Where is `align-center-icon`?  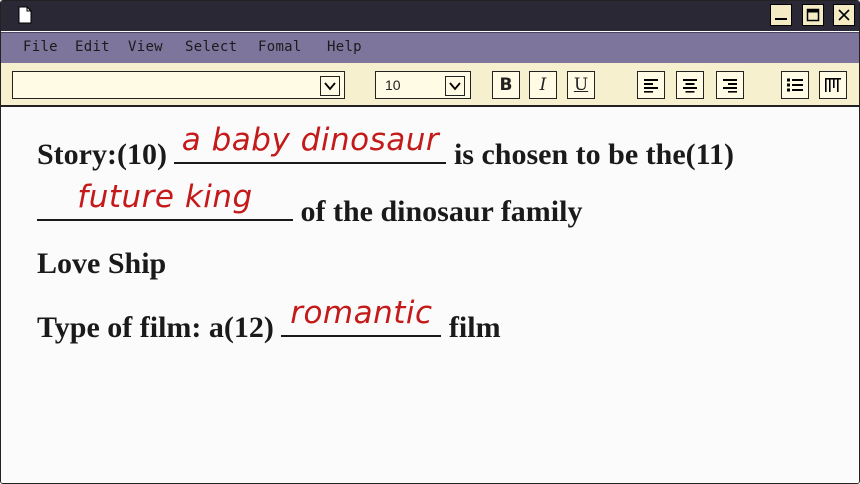
align-center-icon is located at coordinates (690, 86).